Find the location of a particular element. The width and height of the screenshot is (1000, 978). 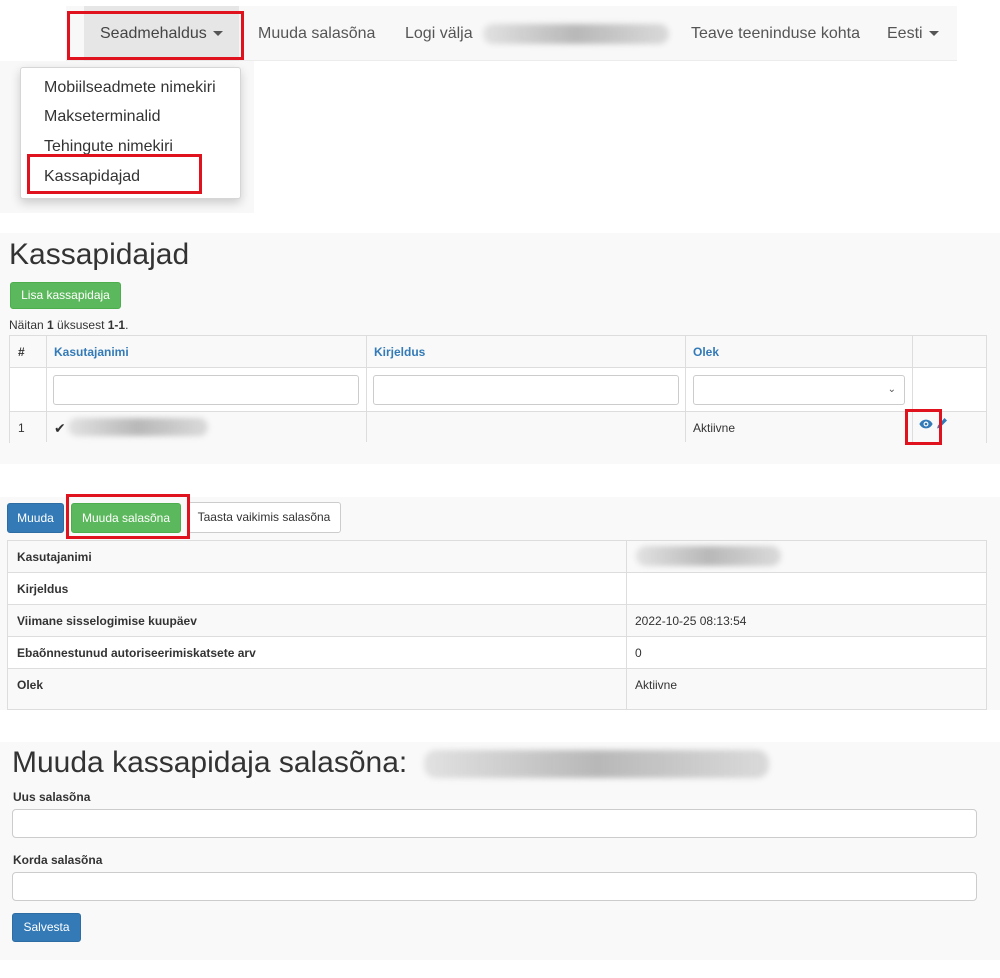

detail-row-username: Kasutajanimi is located at coordinates (497, 557).